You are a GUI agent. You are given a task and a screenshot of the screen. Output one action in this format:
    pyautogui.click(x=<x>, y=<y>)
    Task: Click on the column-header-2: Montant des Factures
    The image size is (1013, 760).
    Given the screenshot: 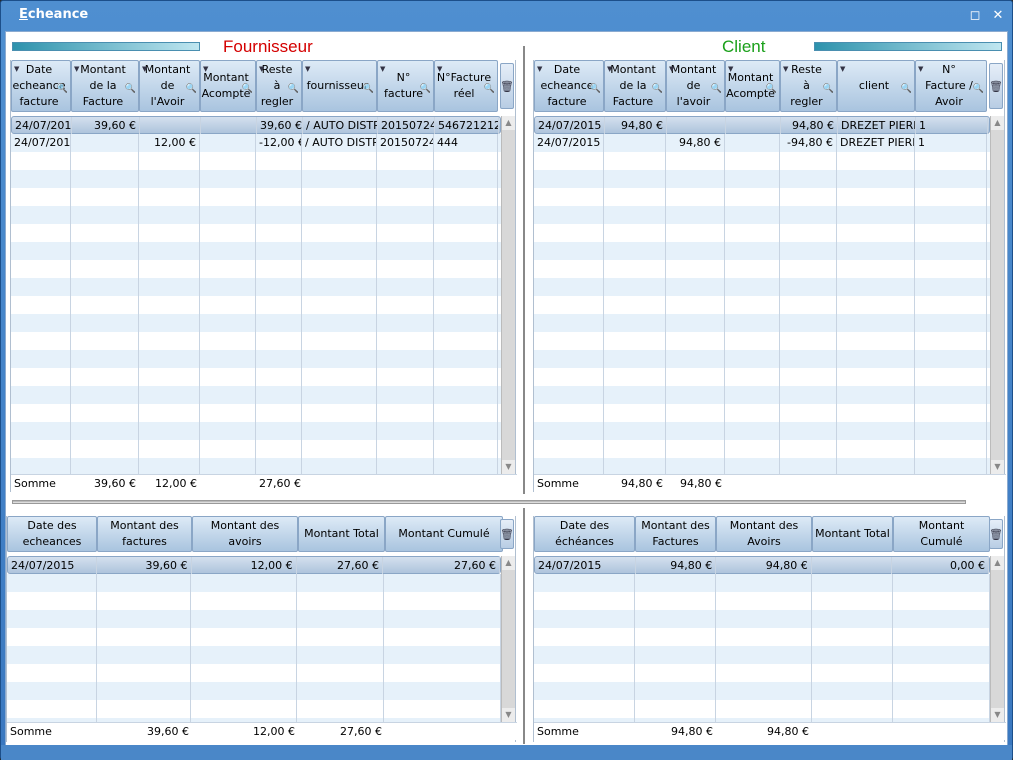 What is the action you would take?
    pyautogui.click(x=675, y=534)
    